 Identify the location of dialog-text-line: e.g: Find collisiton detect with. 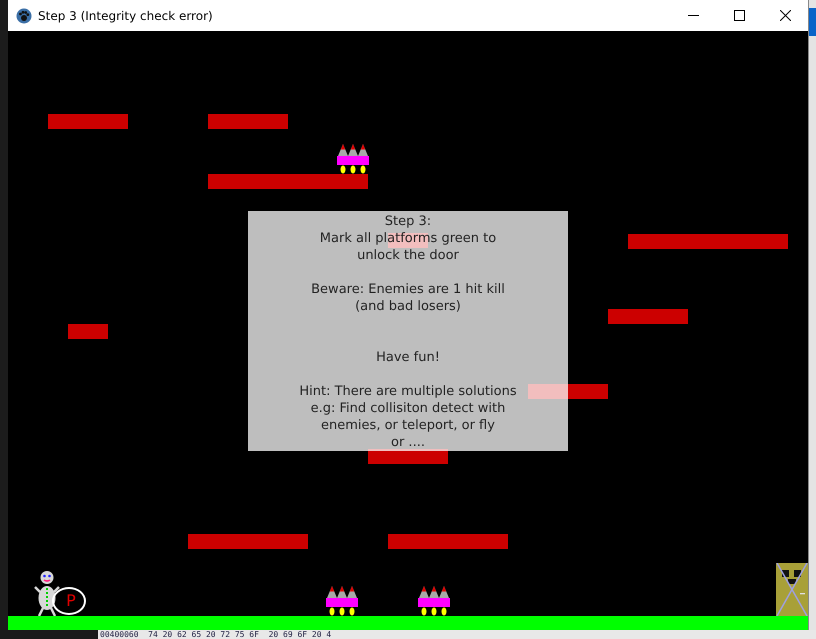
(408, 408).